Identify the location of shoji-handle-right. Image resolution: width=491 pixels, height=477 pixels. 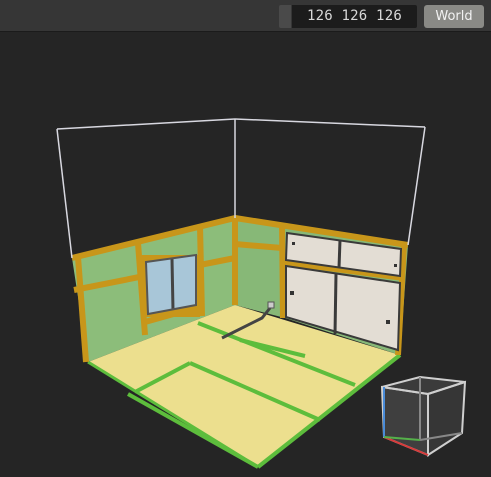
(388, 322).